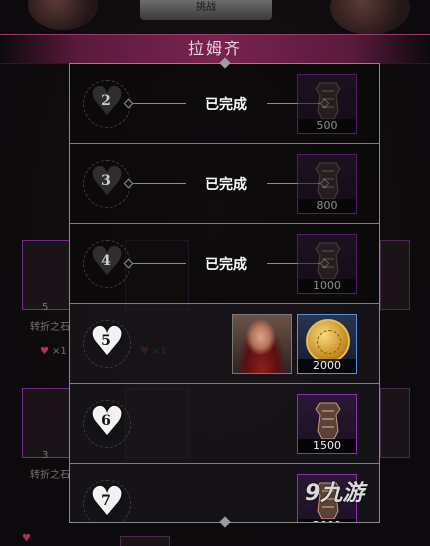 The image size is (430, 546). I want to click on heart-level-number: 4, so click(106, 261).